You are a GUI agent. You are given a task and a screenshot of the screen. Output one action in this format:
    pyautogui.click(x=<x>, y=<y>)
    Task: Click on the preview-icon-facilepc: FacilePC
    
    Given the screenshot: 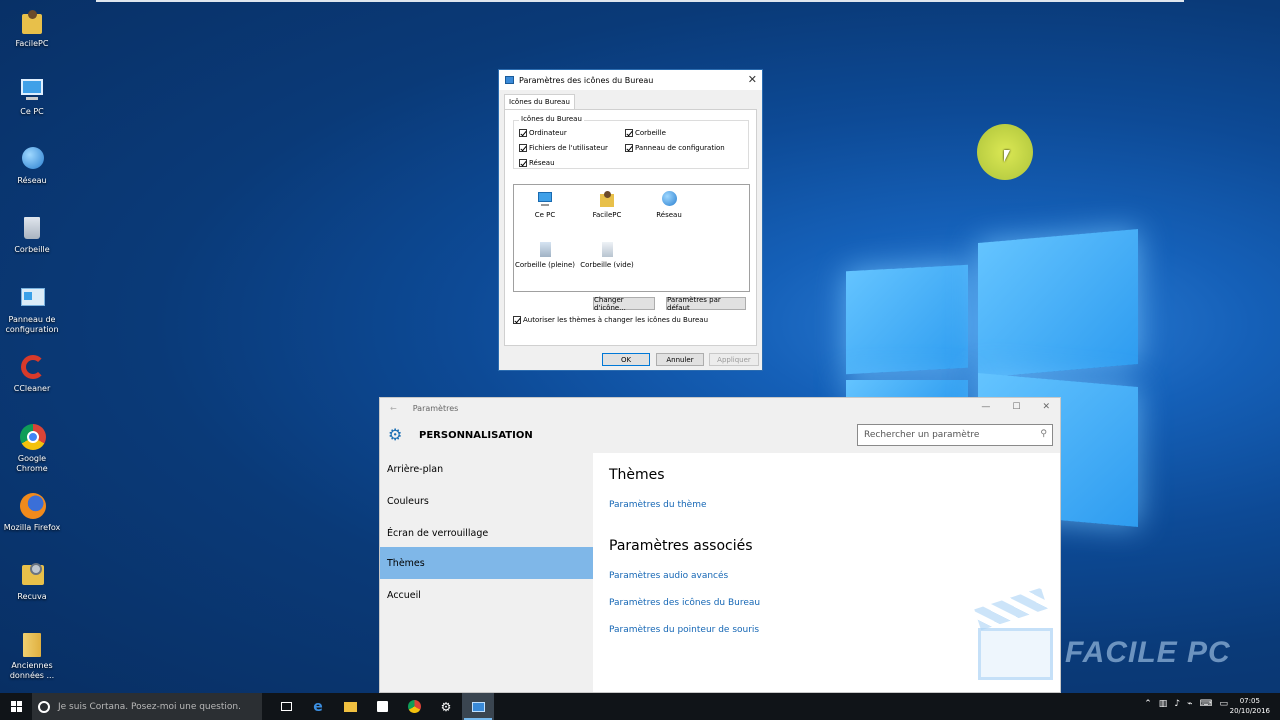 What is the action you would take?
    pyautogui.click(x=607, y=204)
    